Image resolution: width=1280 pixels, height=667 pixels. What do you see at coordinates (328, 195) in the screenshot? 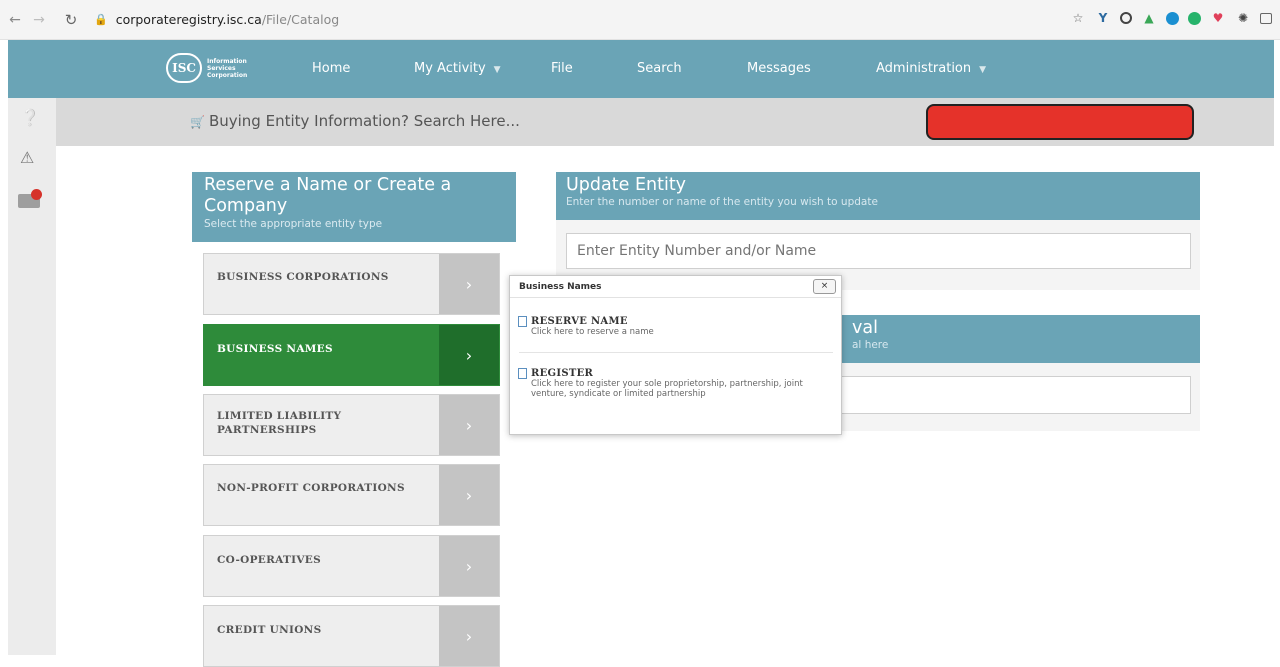
I see `reserve-panel-title: Reserve a Name or Create a Company` at bounding box center [328, 195].